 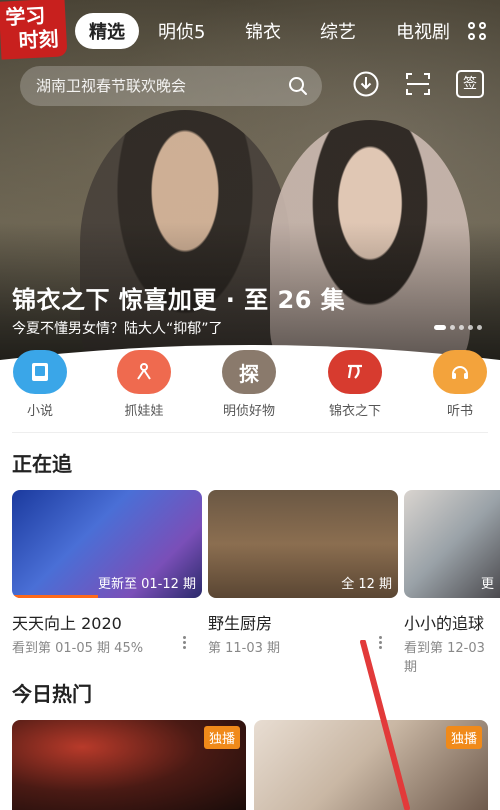 I want to click on download-icon, so click(x=366, y=84).